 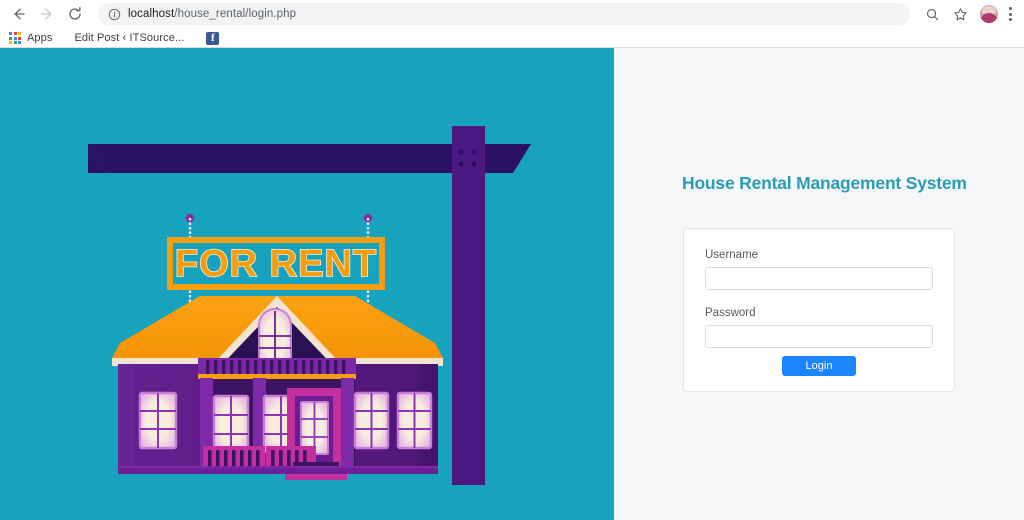 I want to click on info-circle-icon, so click(x=114, y=14).